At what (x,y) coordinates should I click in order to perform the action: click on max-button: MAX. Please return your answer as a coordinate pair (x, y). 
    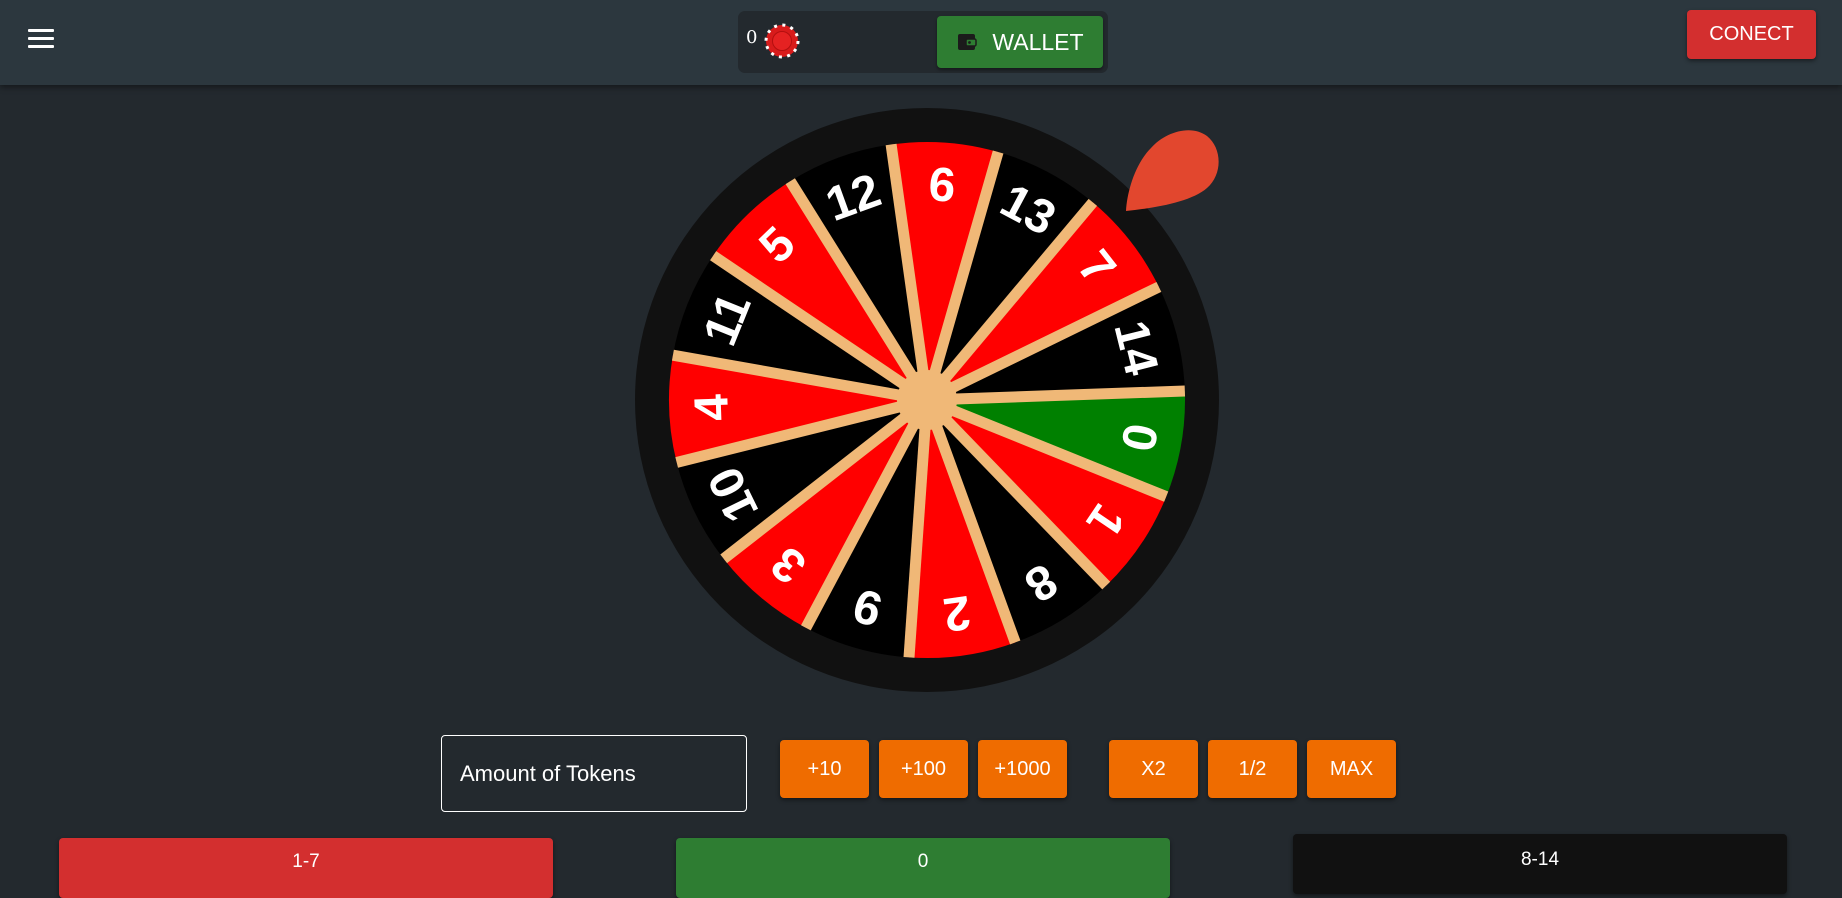
    Looking at the image, I should click on (1351, 769).